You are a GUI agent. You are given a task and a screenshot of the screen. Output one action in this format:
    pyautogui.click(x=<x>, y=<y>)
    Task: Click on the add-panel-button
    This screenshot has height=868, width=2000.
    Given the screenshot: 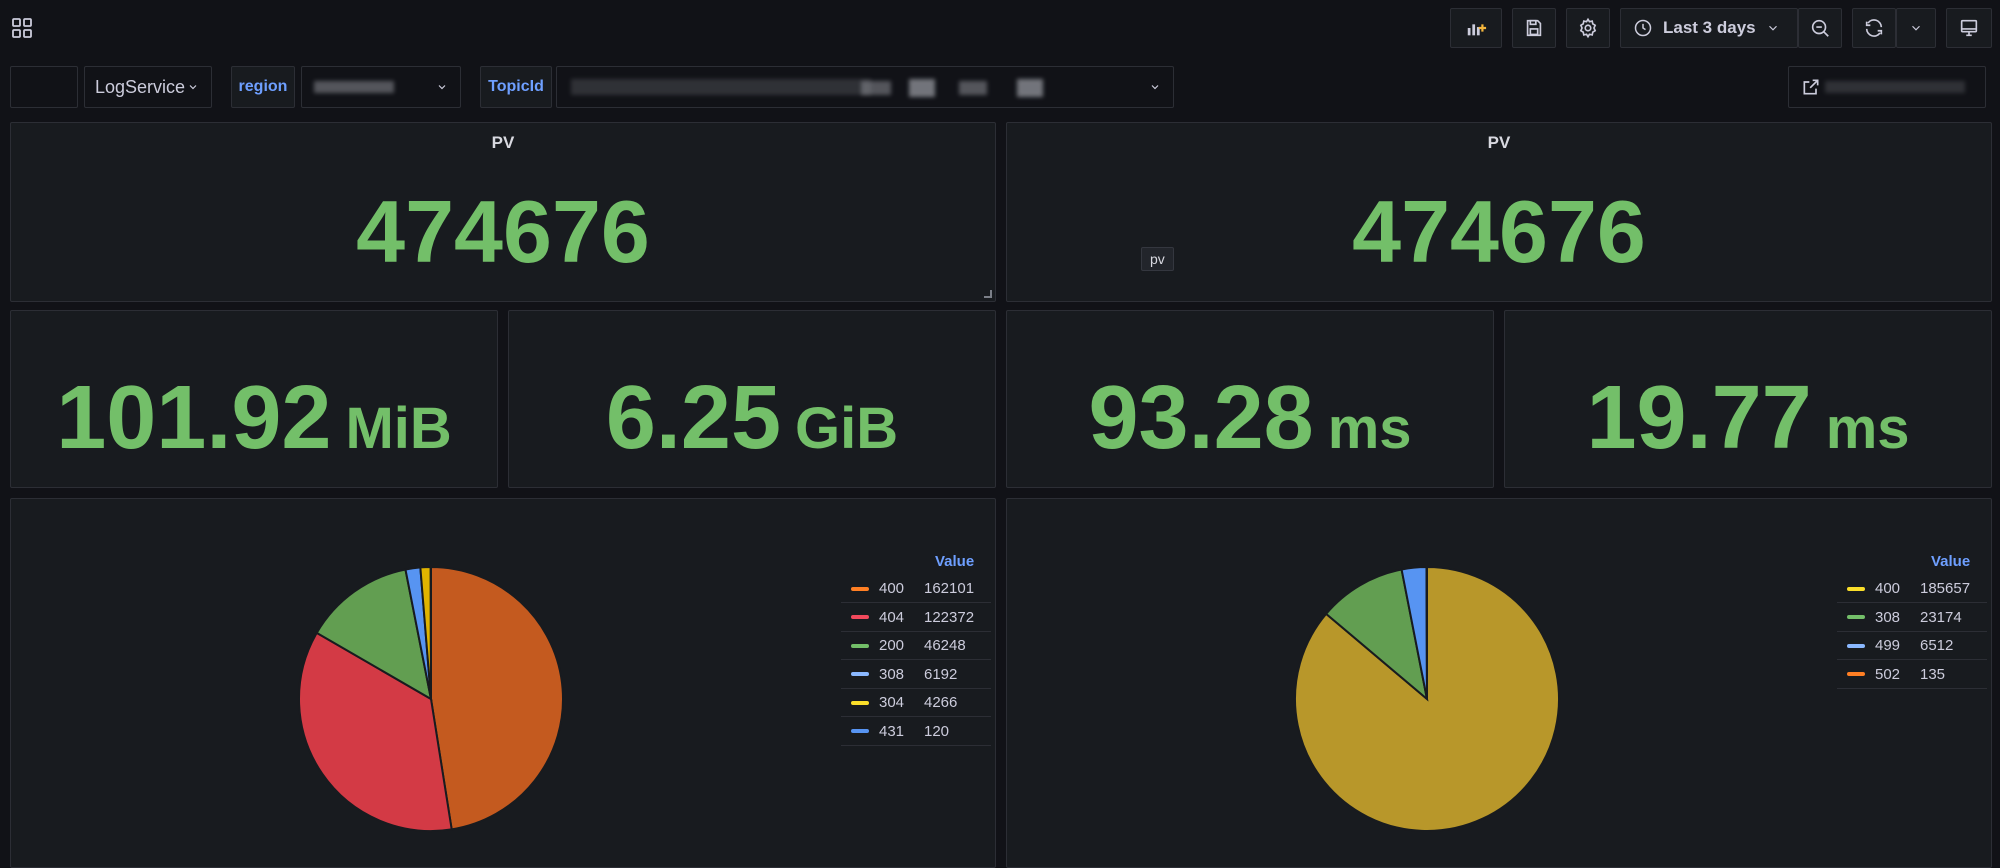 What is the action you would take?
    pyautogui.click(x=1476, y=28)
    